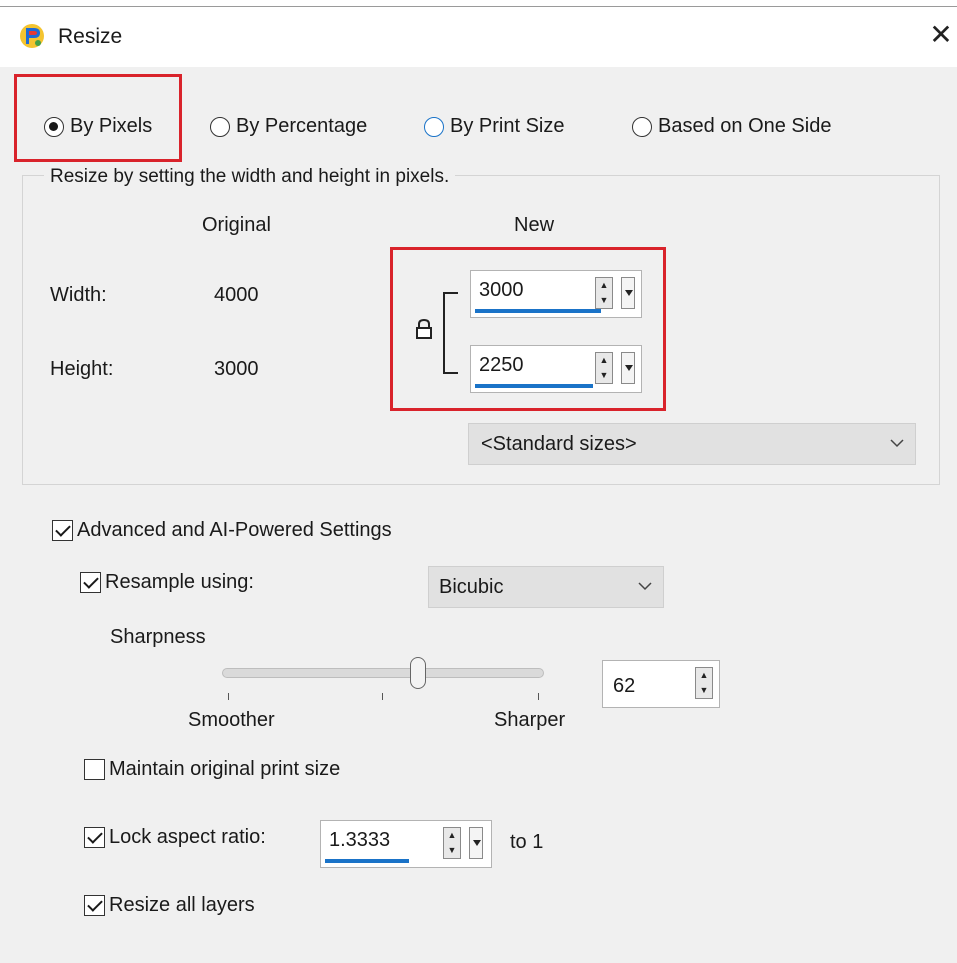 Image resolution: width=957 pixels, height=963 pixels. I want to click on radio-by-pixels: By Pixels, so click(98, 126).